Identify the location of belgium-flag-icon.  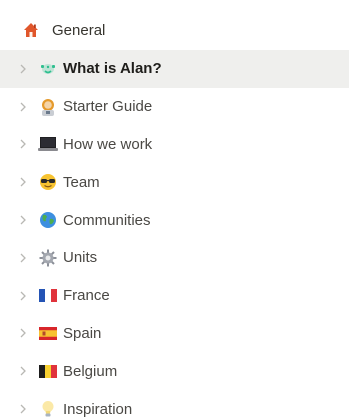
(48, 371).